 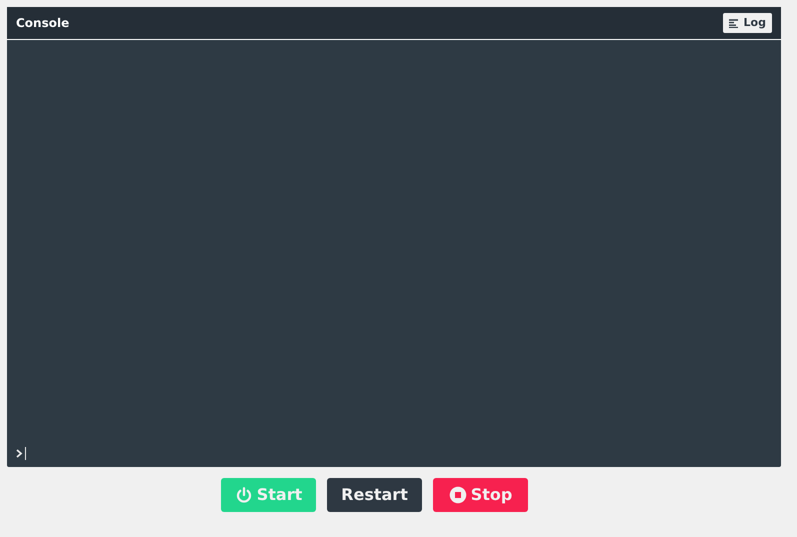 I want to click on stop-icon, so click(x=457, y=495).